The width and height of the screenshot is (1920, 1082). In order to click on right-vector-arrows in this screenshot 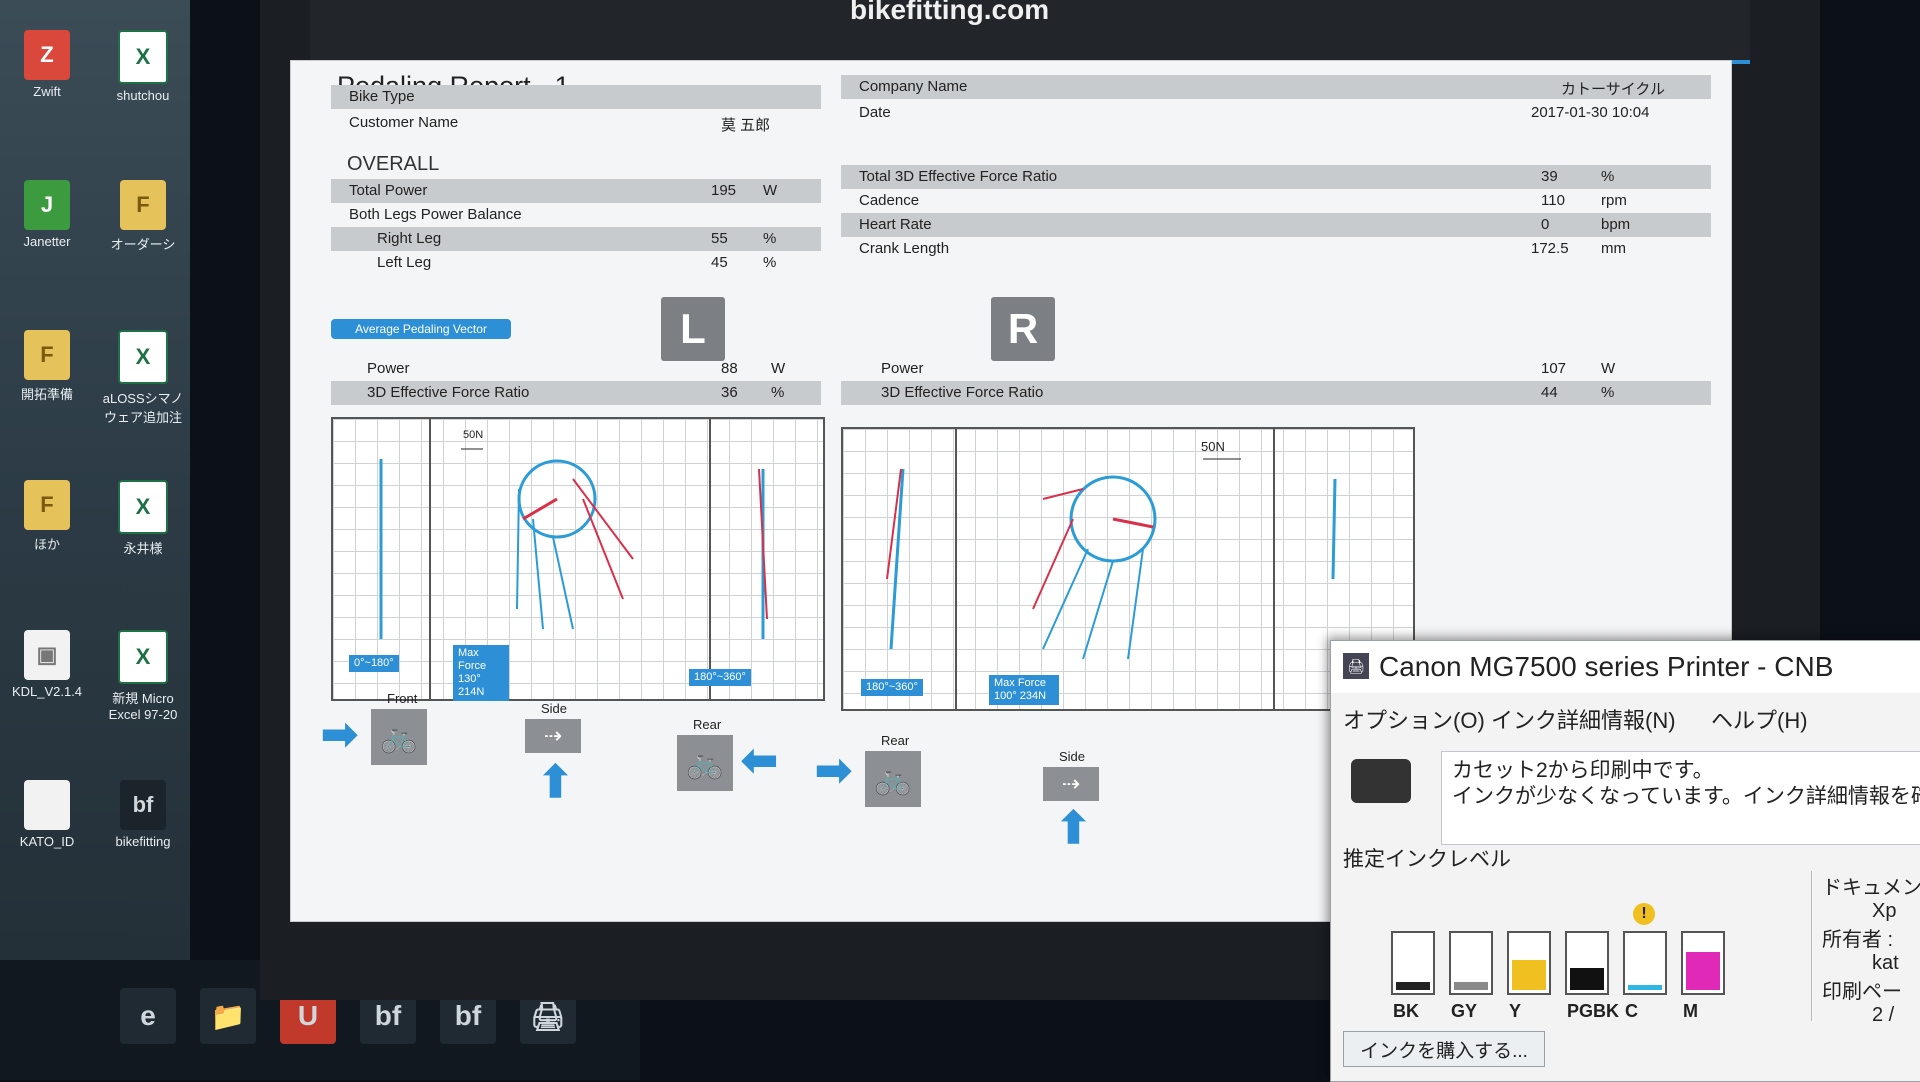, I will do `click(1111, 559)`.